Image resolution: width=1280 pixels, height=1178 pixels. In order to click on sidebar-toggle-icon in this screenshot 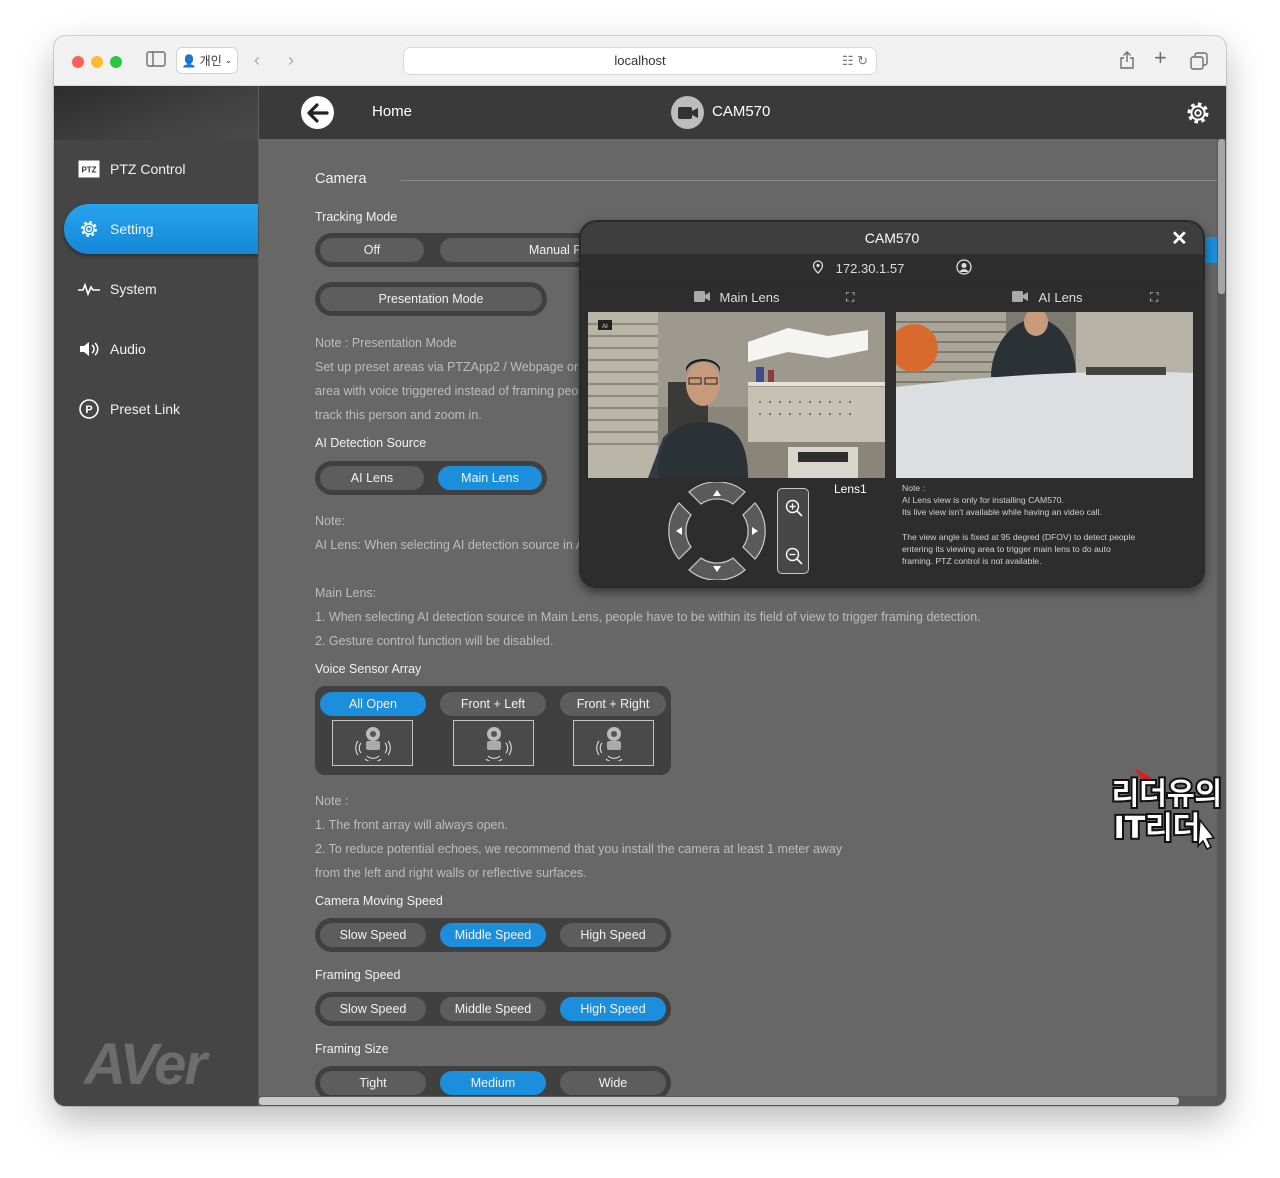, I will do `click(156, 60)`.